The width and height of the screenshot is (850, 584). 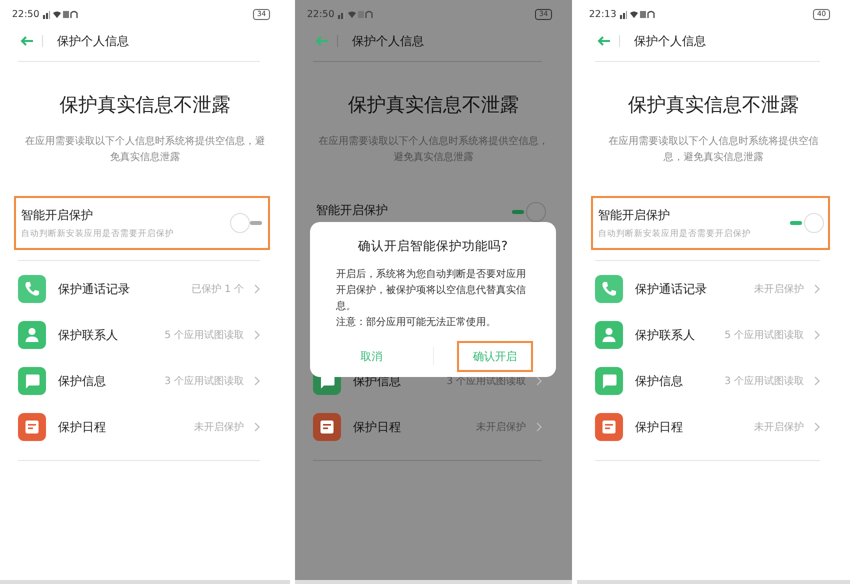 What do you see at coordinates (602, 14) in the screenshot?
I see `status-time: 22:13` at bounding box center [602, 14].